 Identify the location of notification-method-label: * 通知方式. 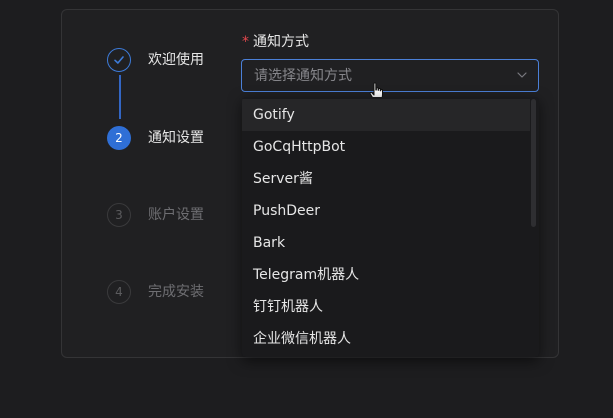
(275, 42).